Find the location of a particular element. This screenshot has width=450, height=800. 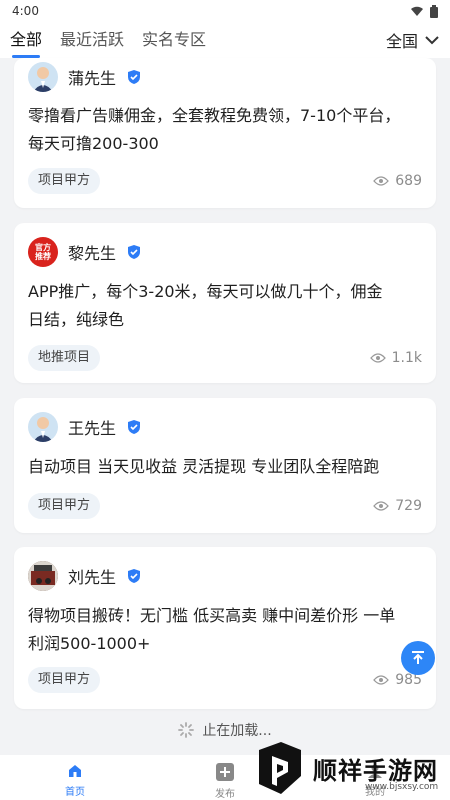

post-tag: 地推项目 is located at coordinates (64, 358).